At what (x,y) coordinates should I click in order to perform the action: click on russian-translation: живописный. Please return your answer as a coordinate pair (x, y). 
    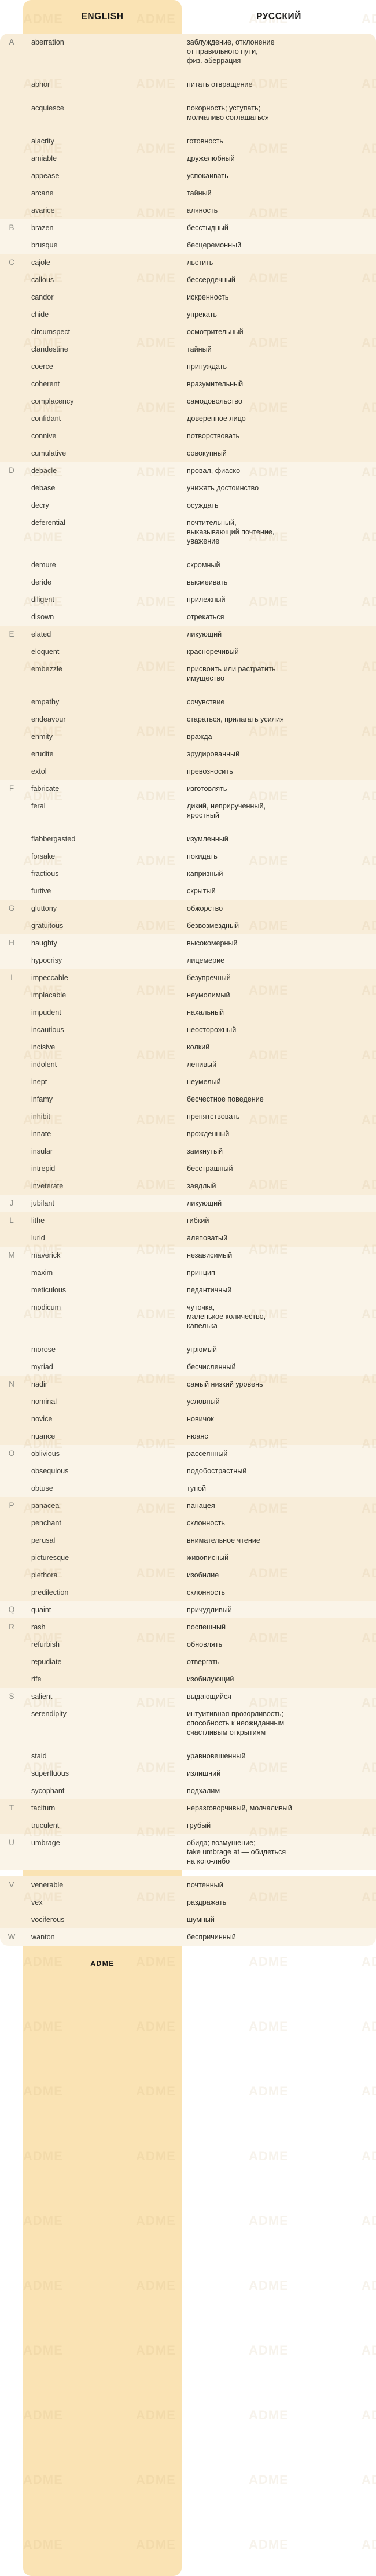
    Looking at the image, I should click on (208, 1558).